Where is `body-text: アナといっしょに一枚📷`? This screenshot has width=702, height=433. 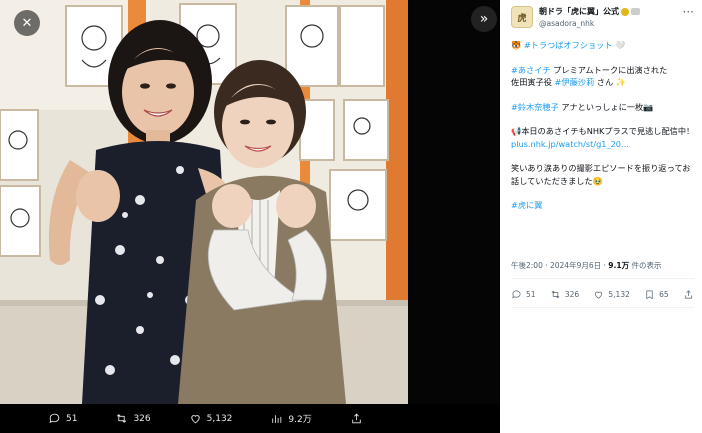
body-text: アナといっしょに一枚📷 is located at coordinates (606, 106).